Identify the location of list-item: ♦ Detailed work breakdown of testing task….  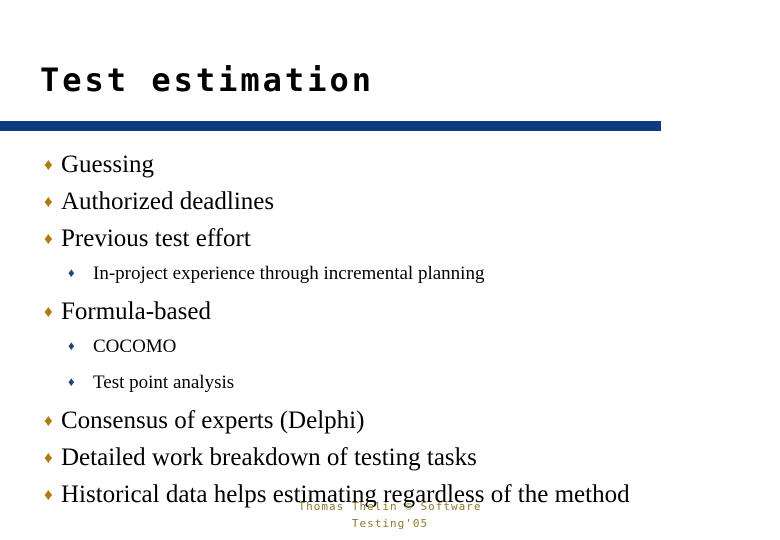
(390, 461).